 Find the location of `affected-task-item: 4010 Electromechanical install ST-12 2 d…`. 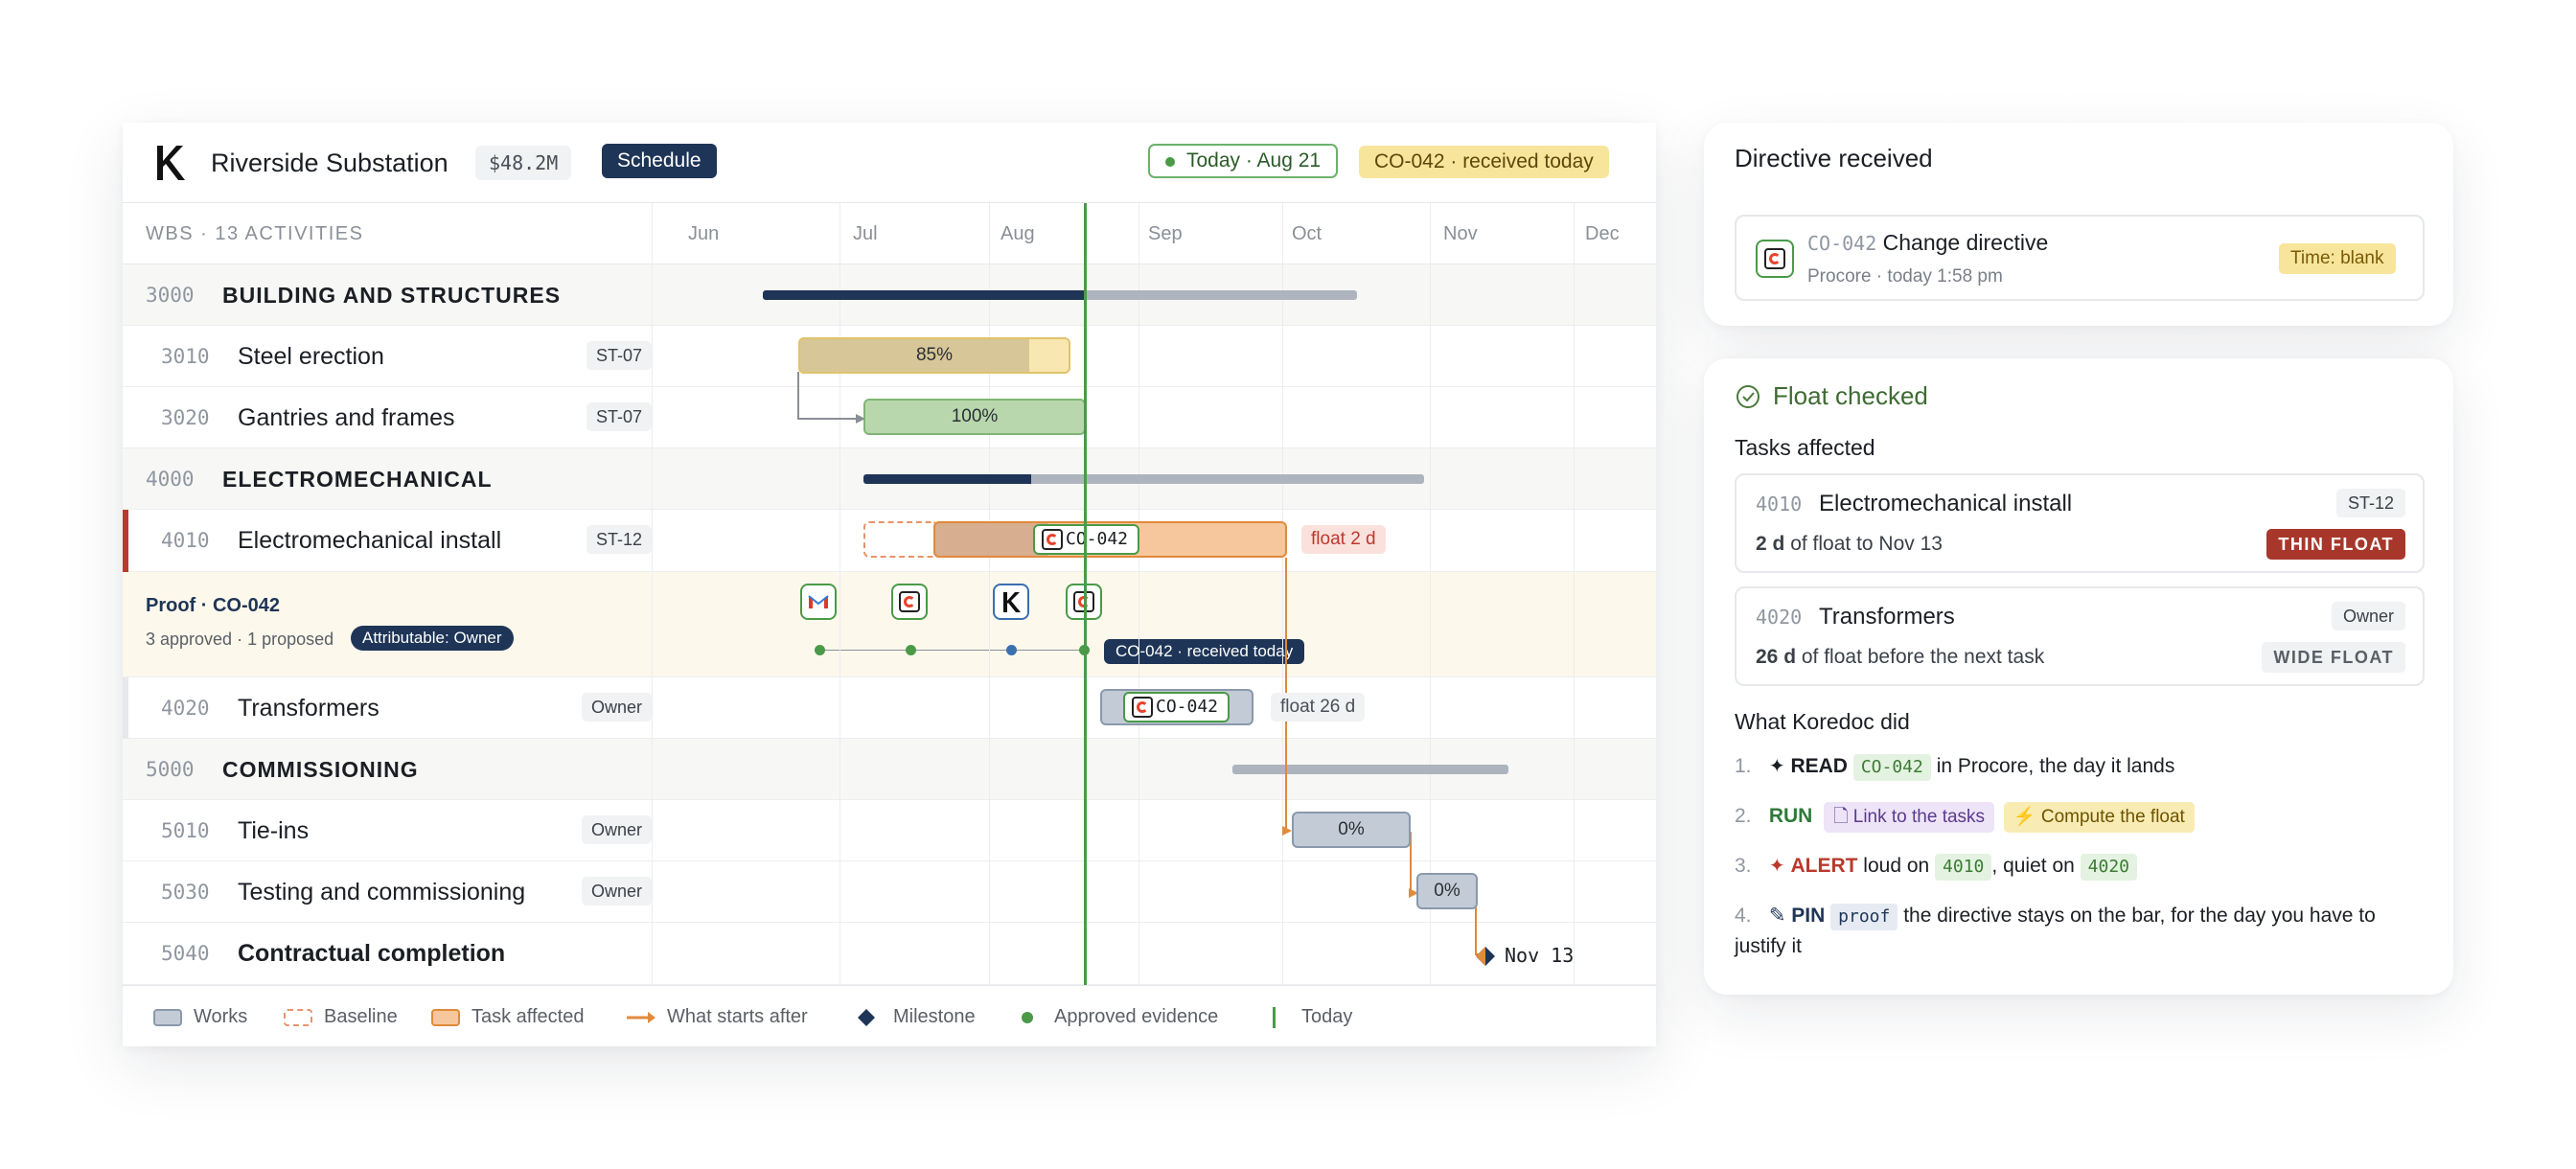

affected-task-item: 4010 Electromechanical install ST-12 2 d… is located at coordinates (2080, 523).